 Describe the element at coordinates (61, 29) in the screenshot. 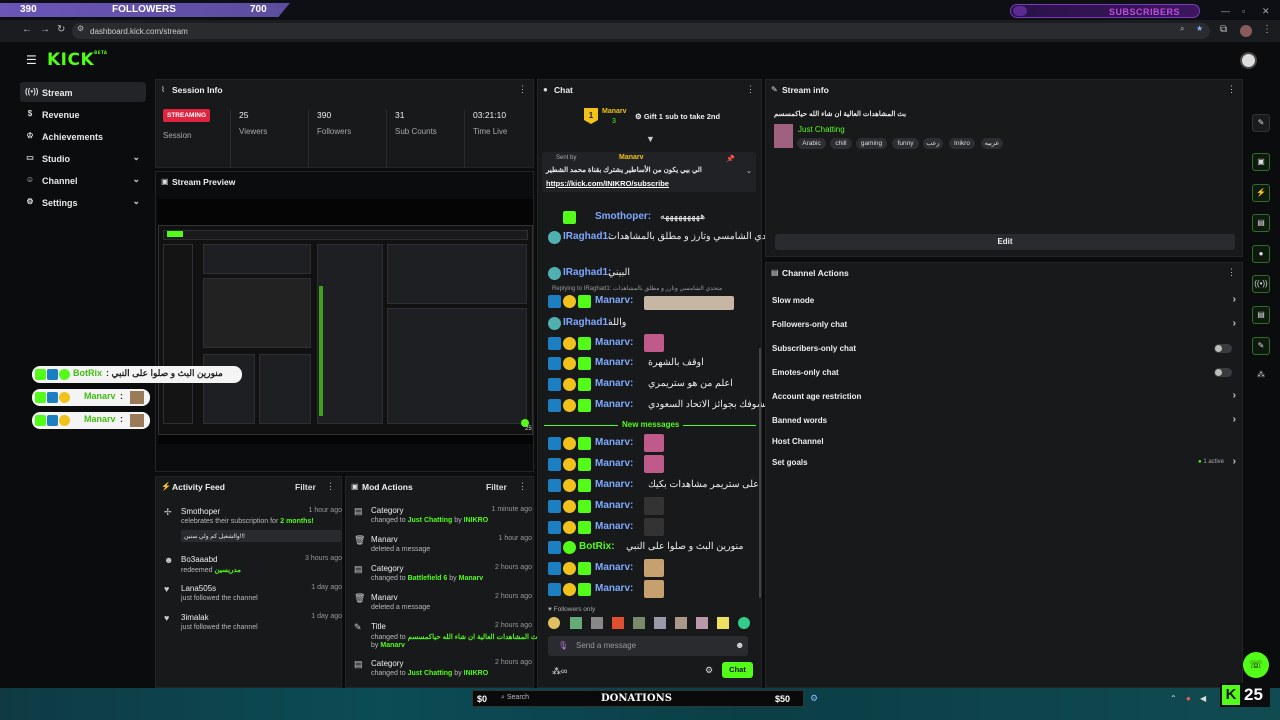

I see `reload-icon: ↻` at that location.